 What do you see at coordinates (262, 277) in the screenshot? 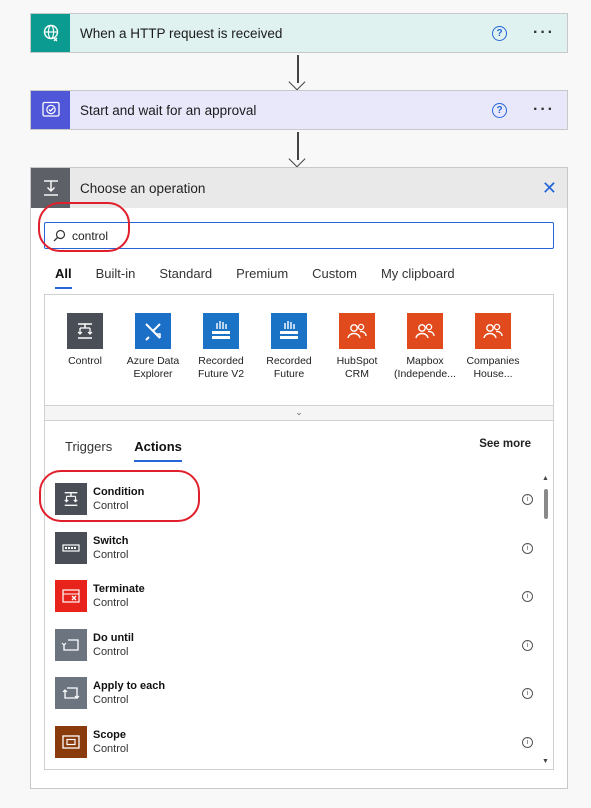
I see `tab-premium: Premium` at bounding box center [262, 277].